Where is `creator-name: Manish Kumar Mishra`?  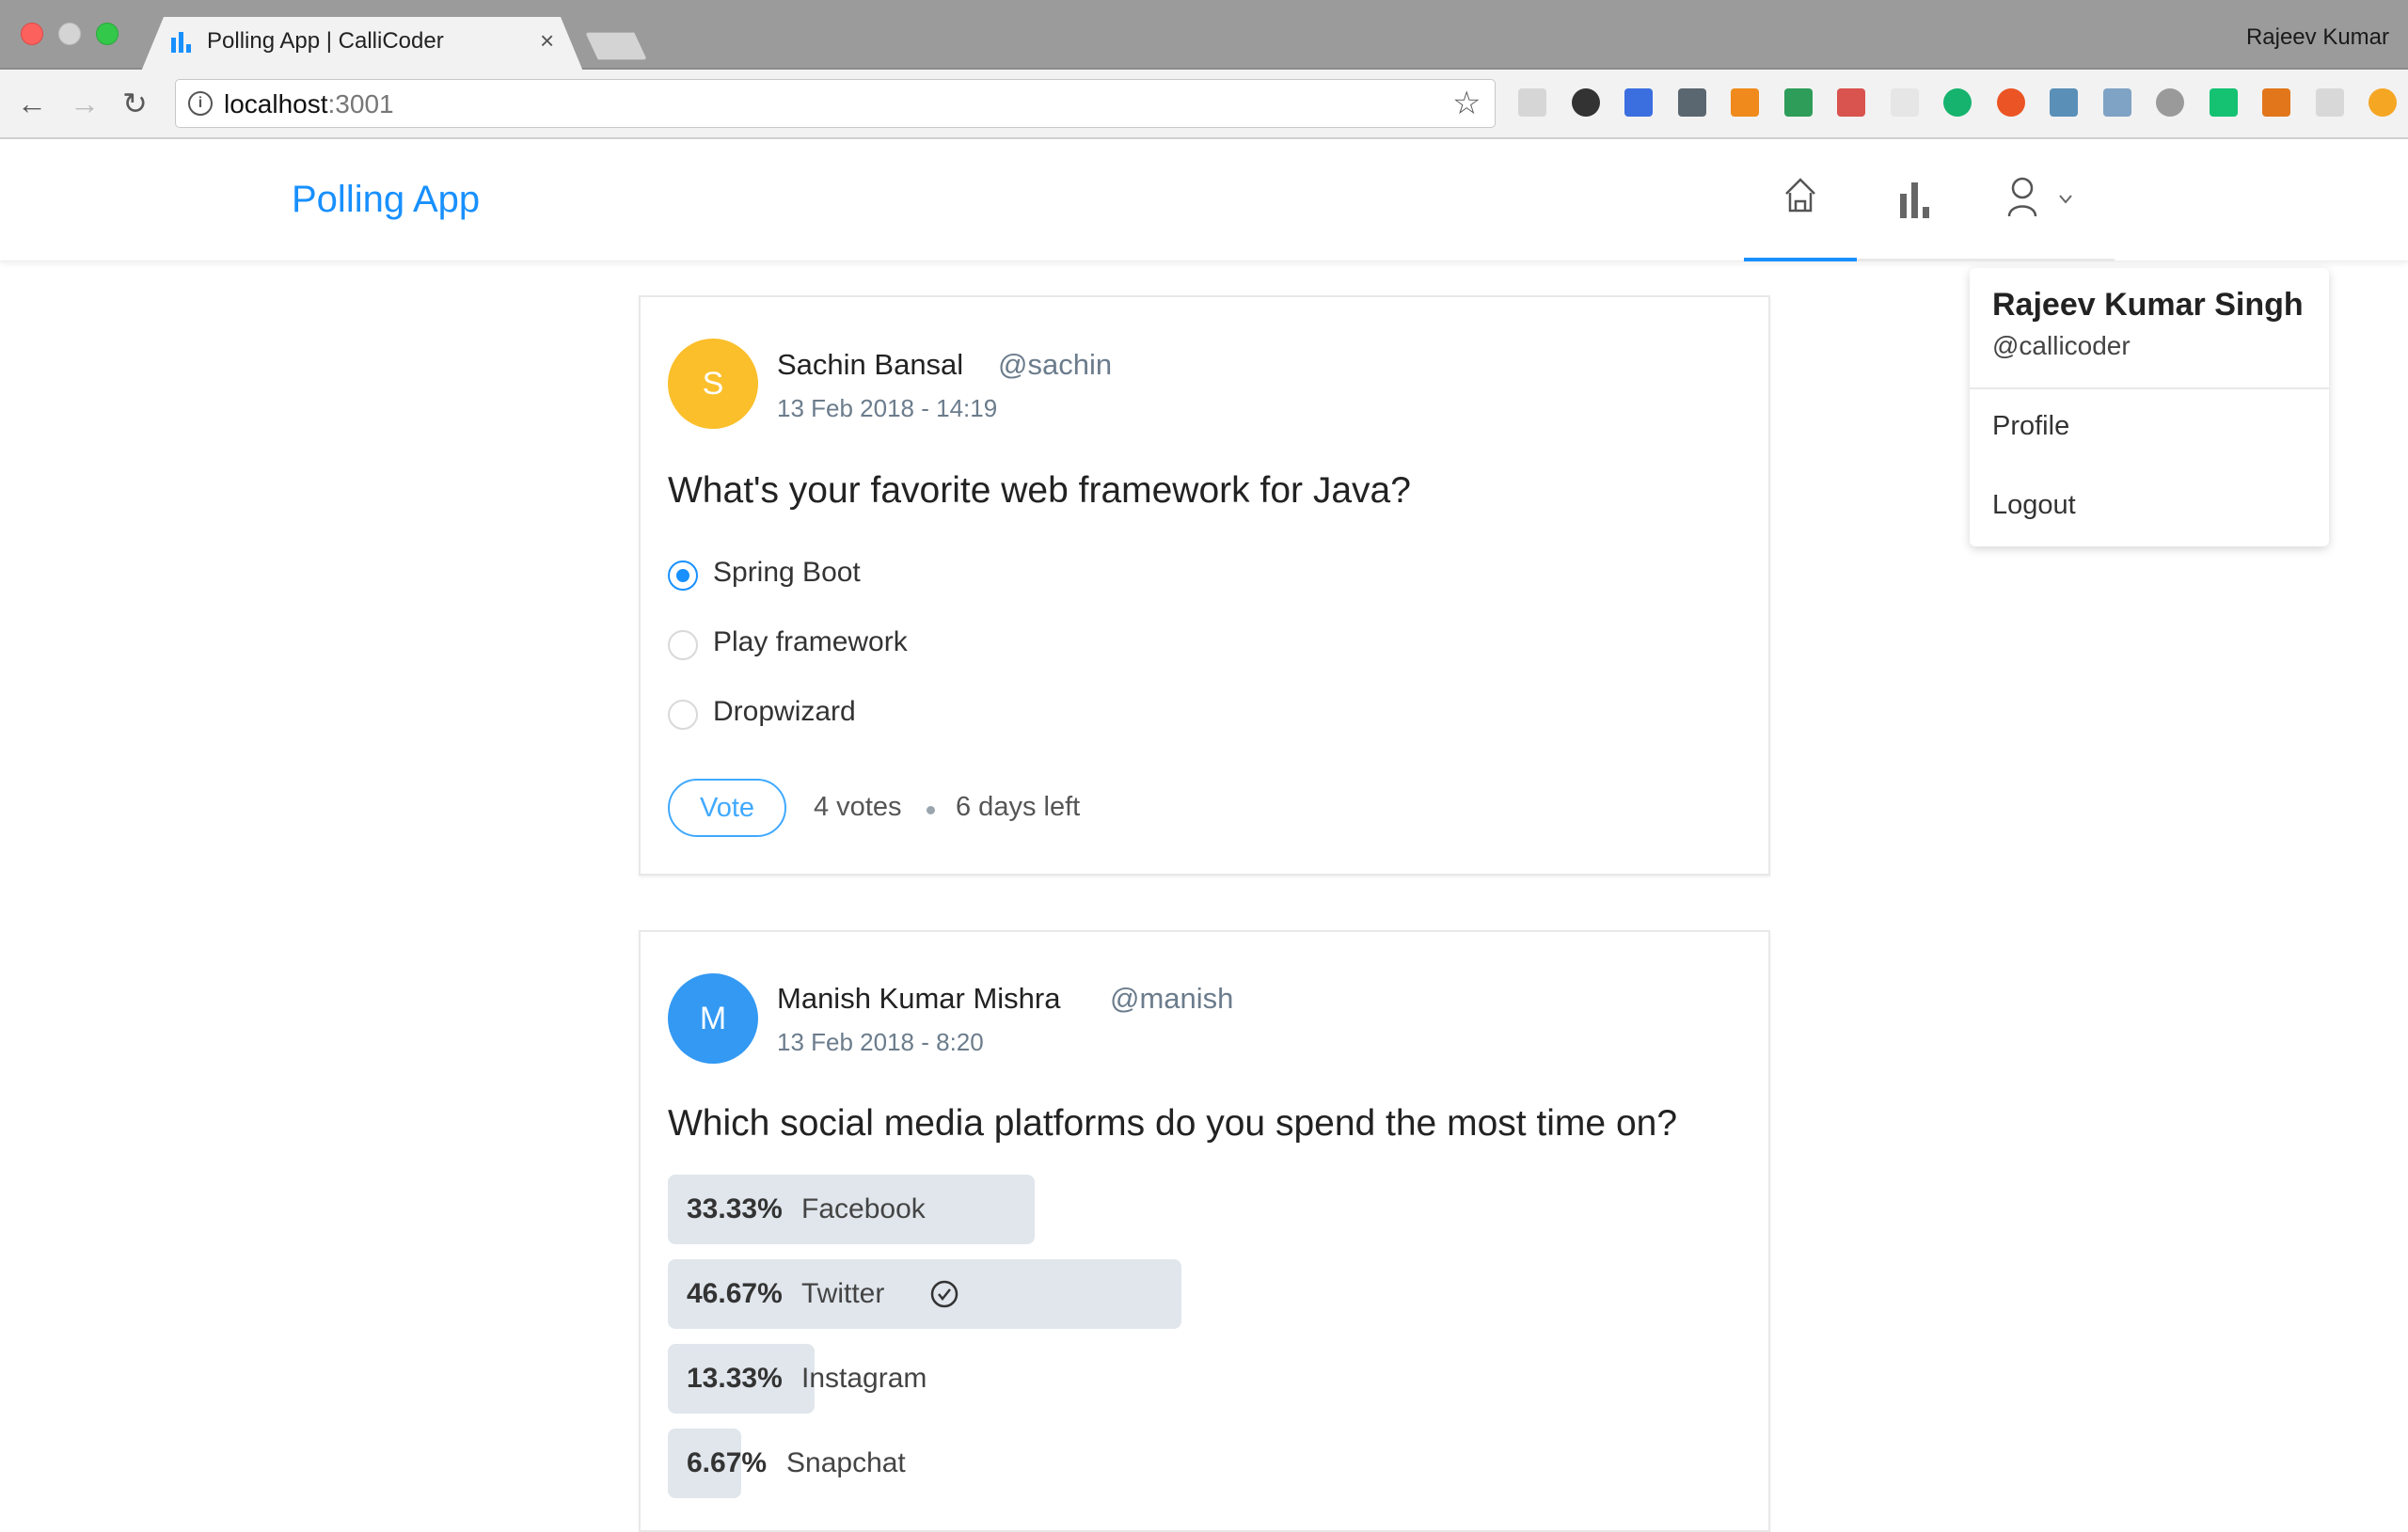
creator-name: Manish Kumar Mishra is located at coordinates (919, 999).